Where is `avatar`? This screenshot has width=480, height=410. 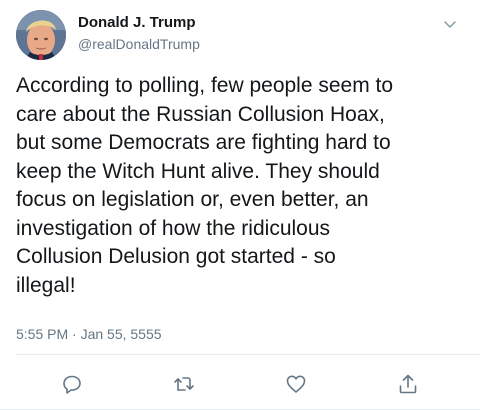 avatar is located at coordinates (41, 35).